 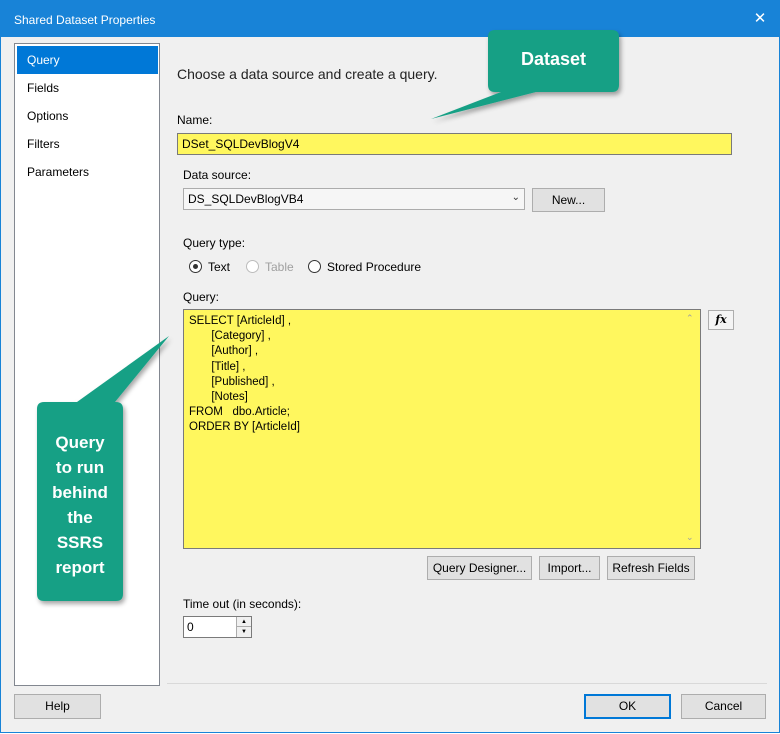 I want to click on query-callout-line: Query, so click(x=80, y=442).